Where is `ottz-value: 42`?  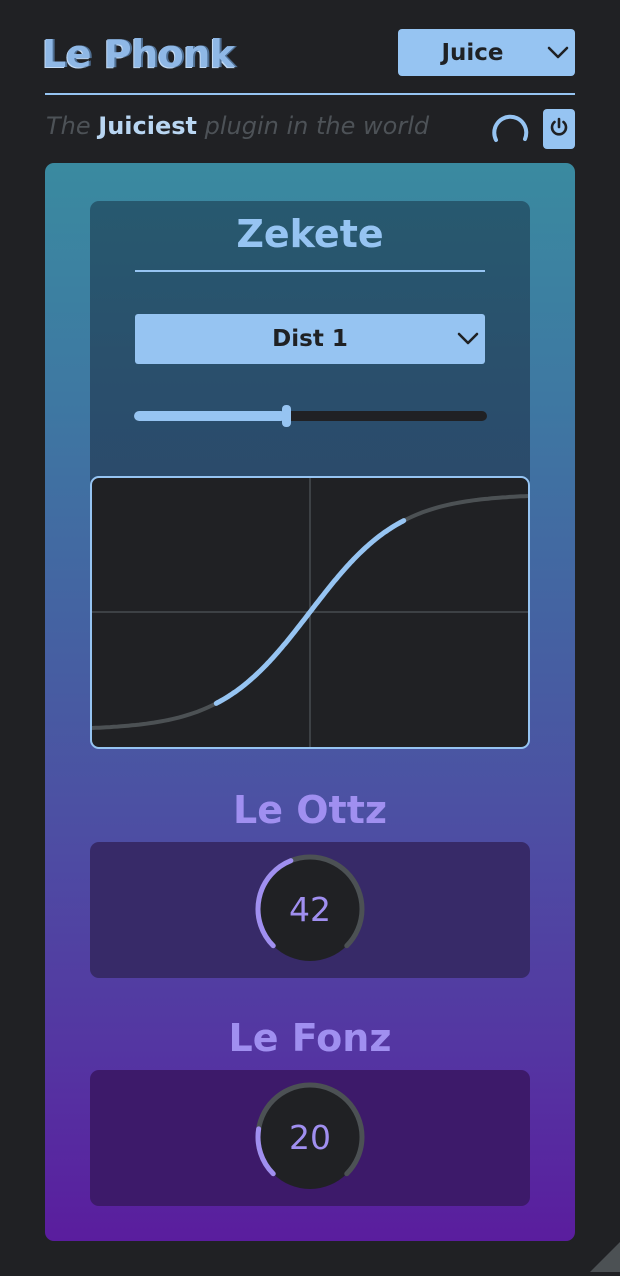
ottz-value: 42 is located at coordinates (310, 909).